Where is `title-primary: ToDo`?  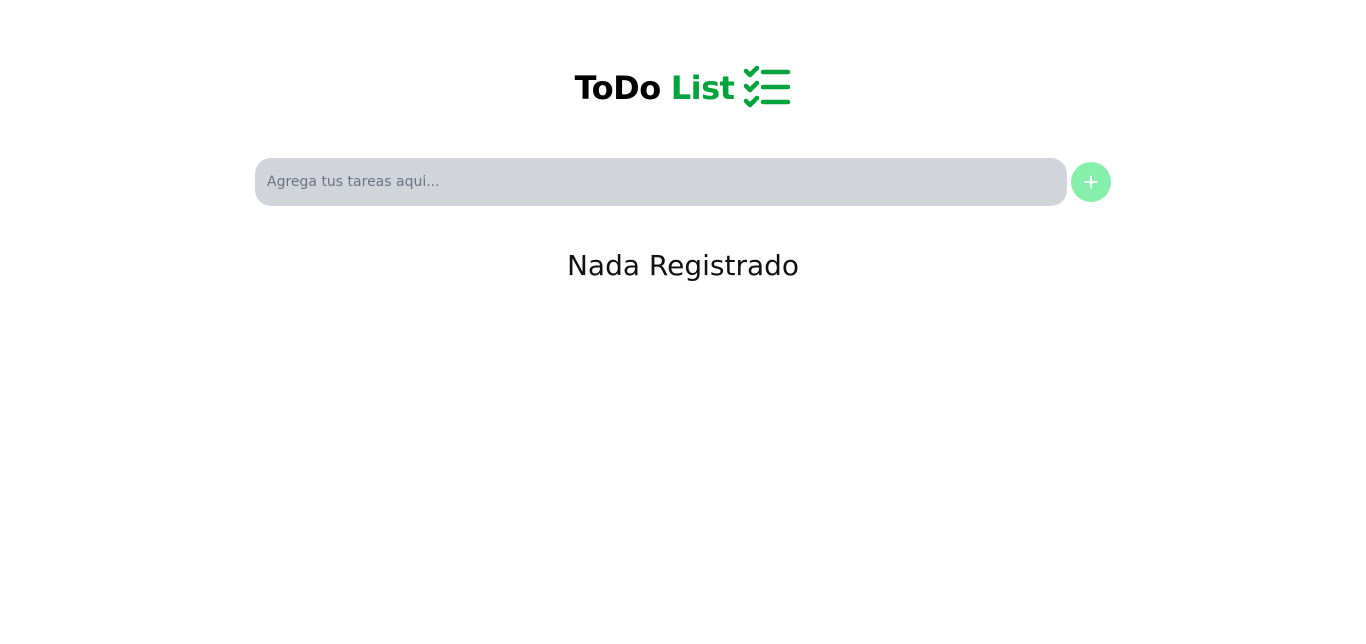 title-primary: ToDo is located at coordinates (618, 88).